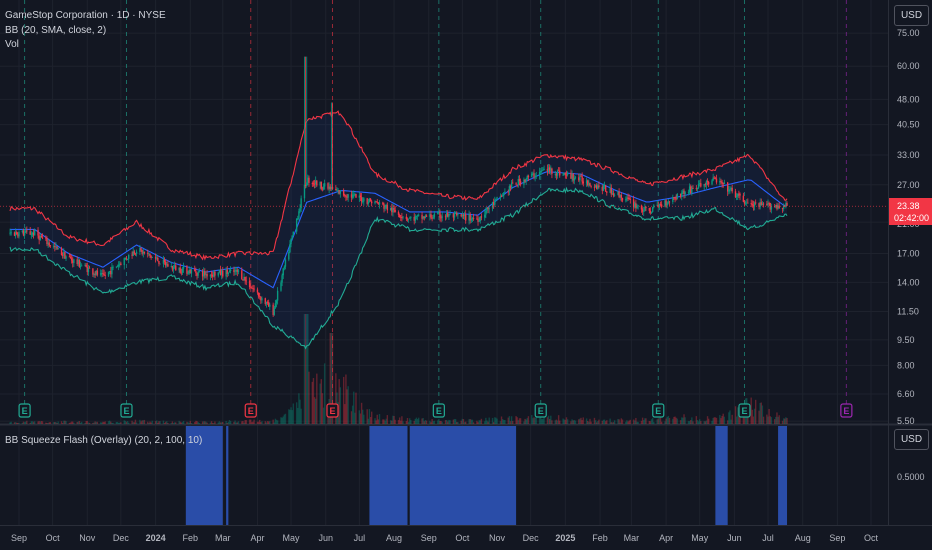 The image size is (932, 550). Describe the element at coordinates (911, 15) in the screenshot. I see `currency-button-main: USD` at that location.